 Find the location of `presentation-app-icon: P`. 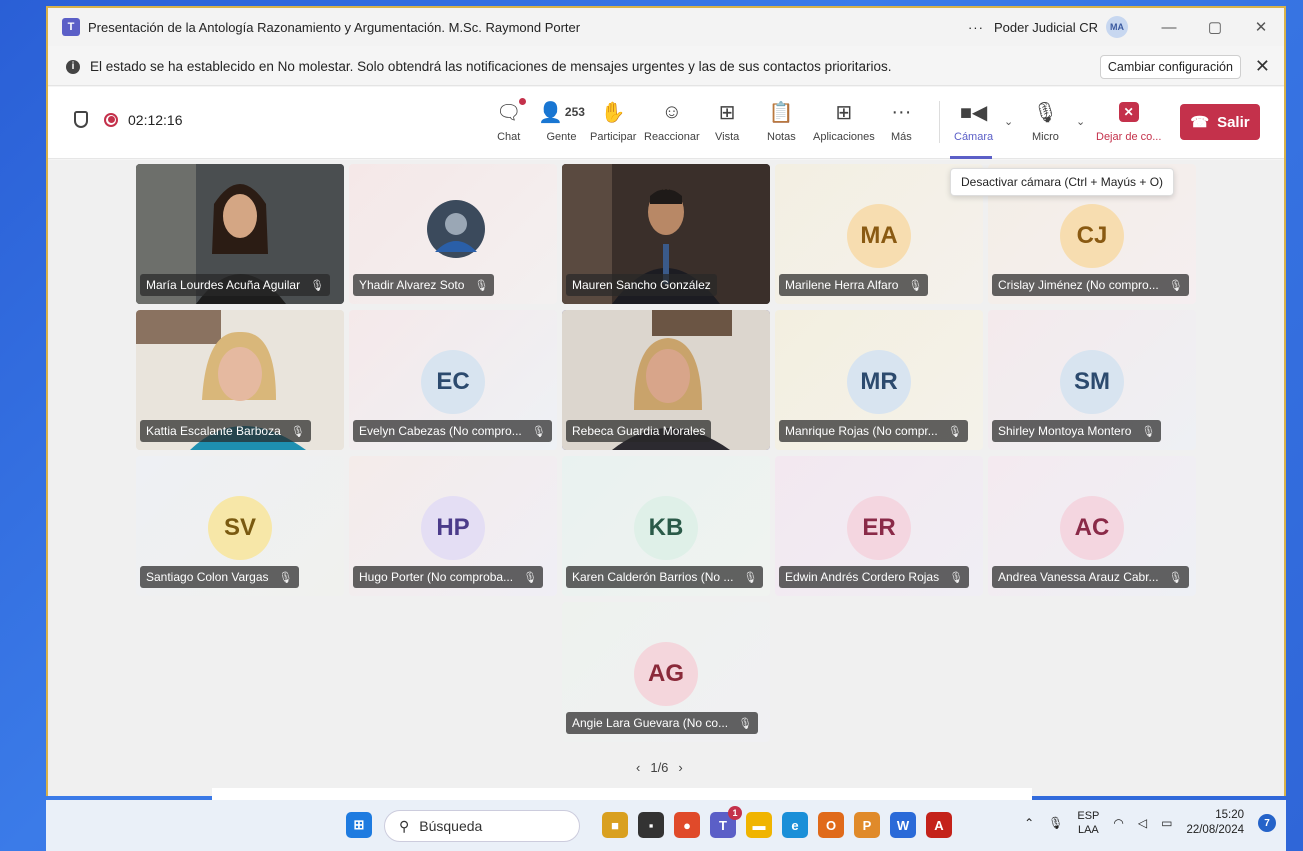

presentation-app-icon: P is located at coordinates (867, 825).